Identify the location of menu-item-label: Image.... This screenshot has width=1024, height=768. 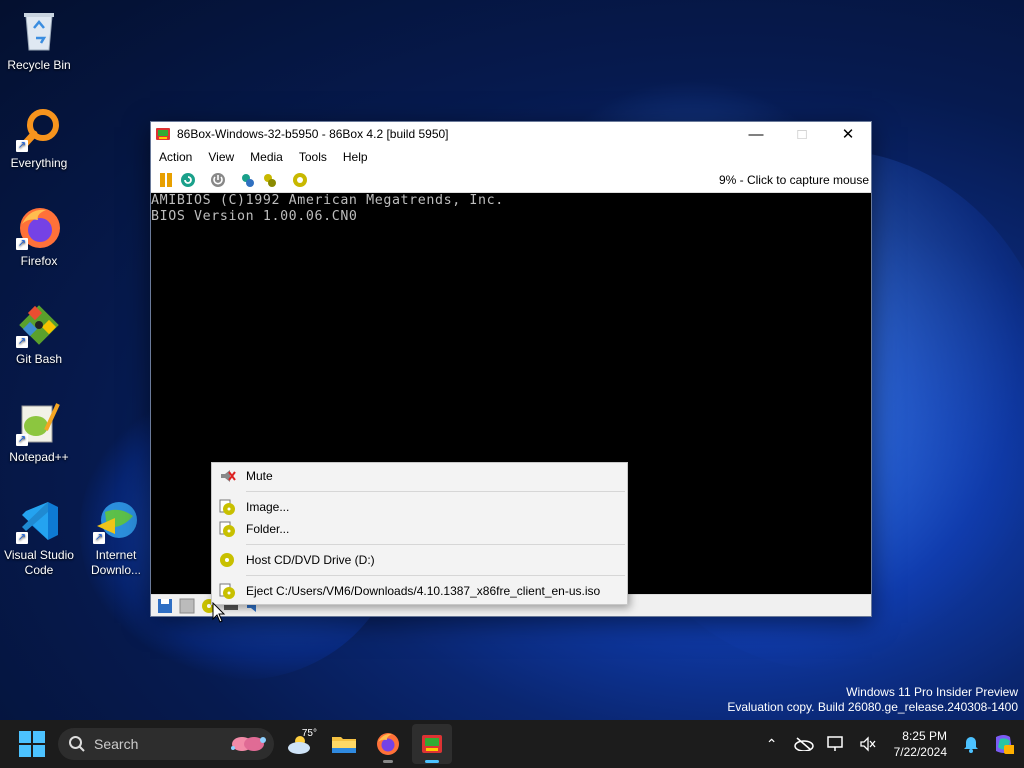
(268, 507).